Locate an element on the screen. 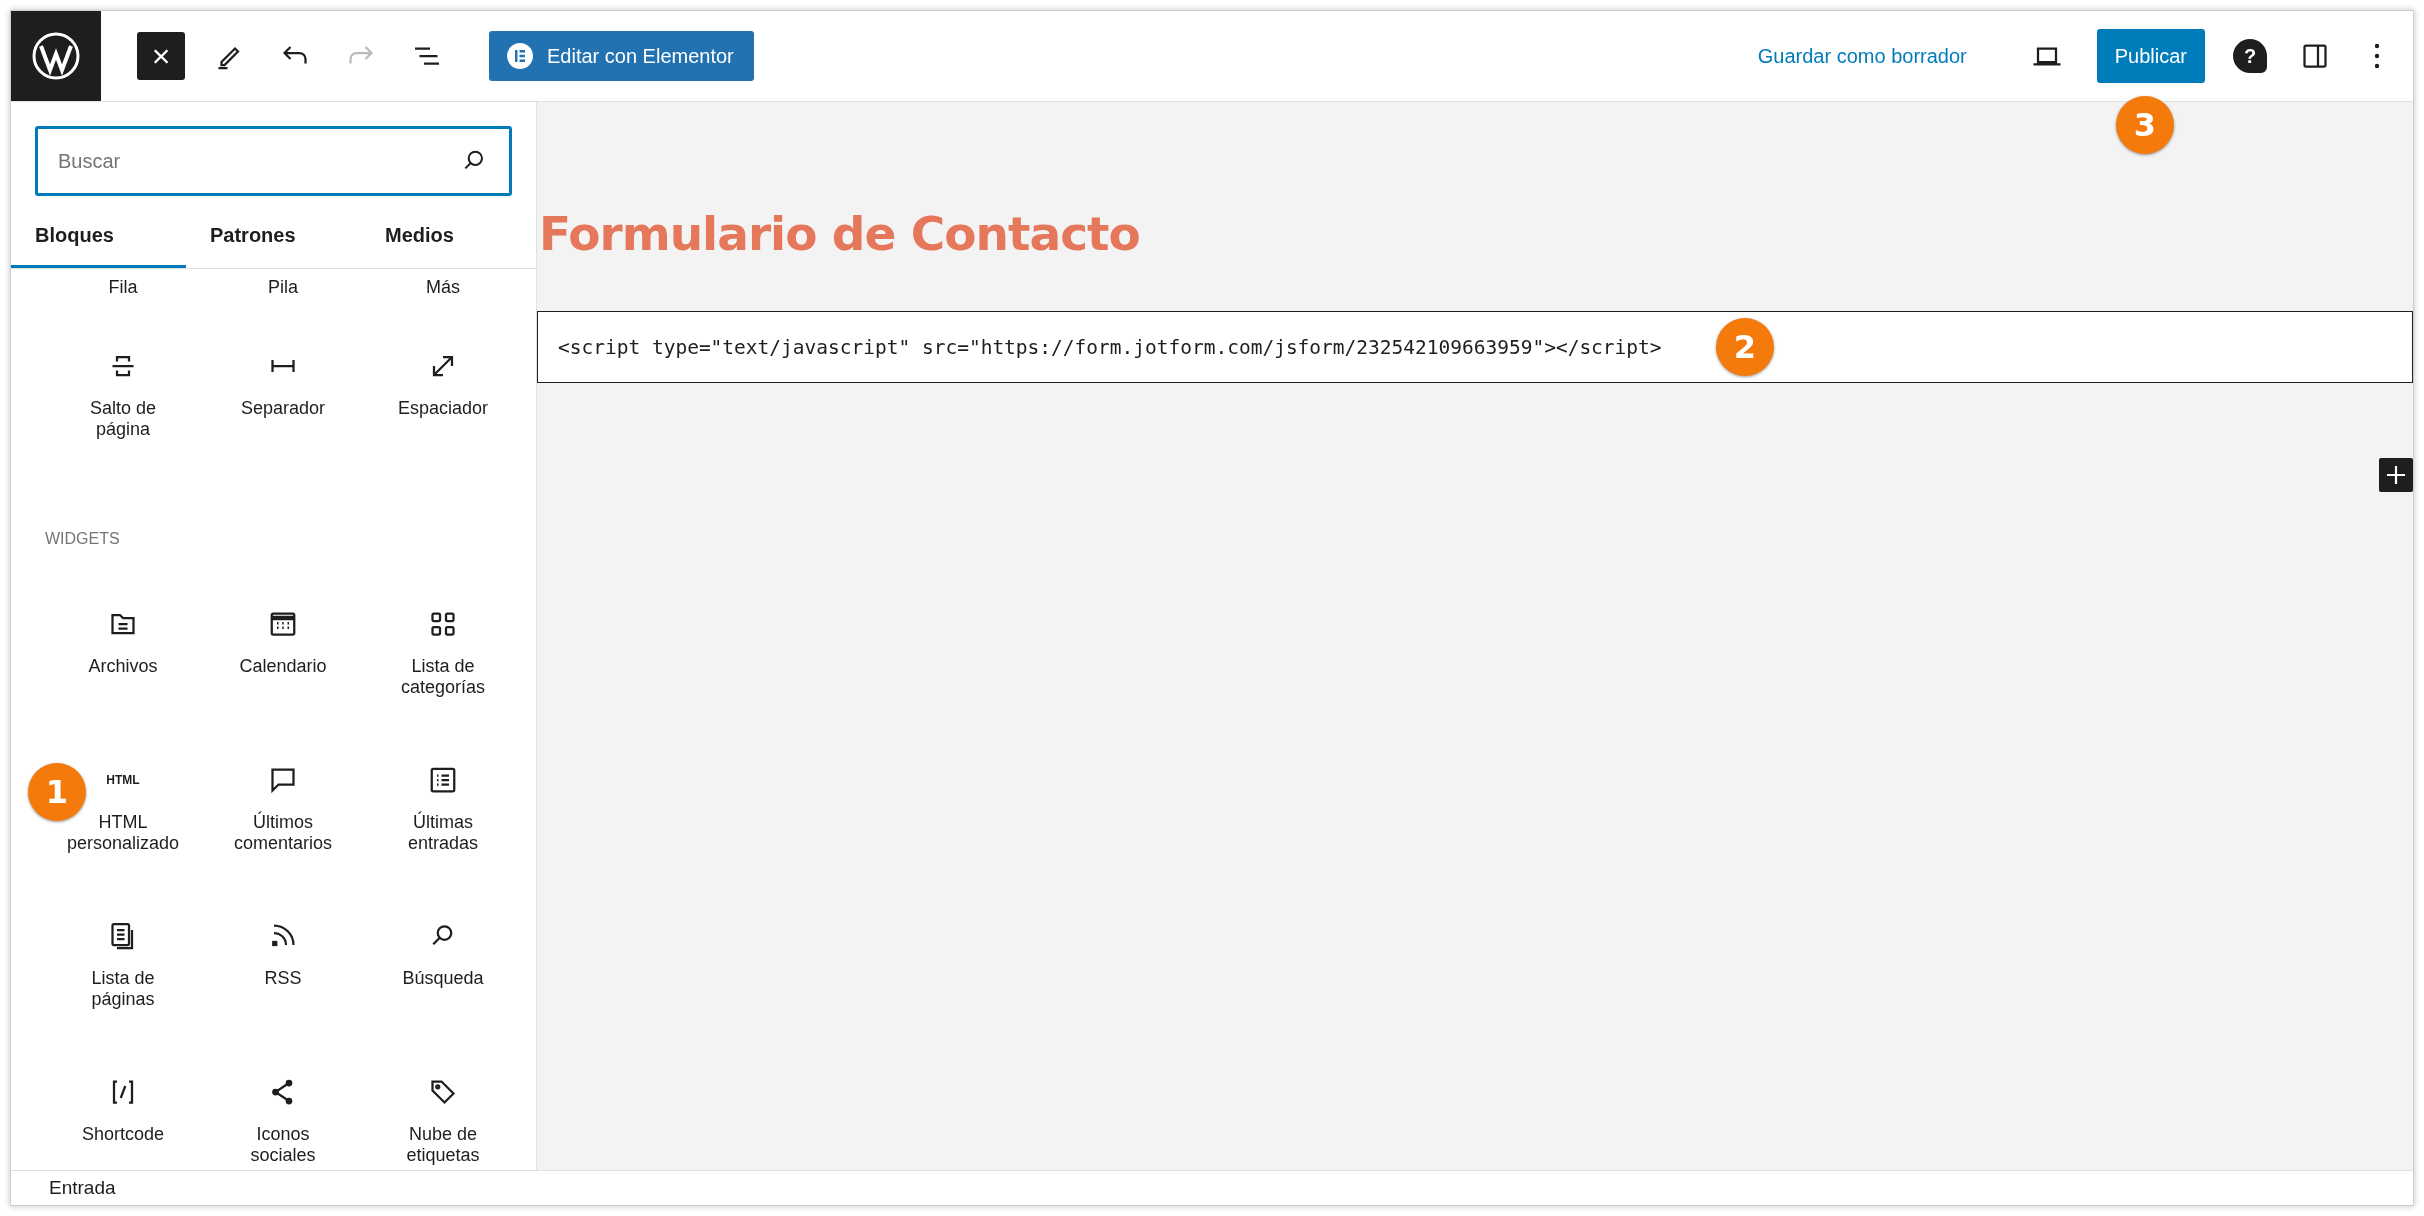 This screenshot has height=1216, width=2424. elementor-icon is located at coordinates (520, 56).